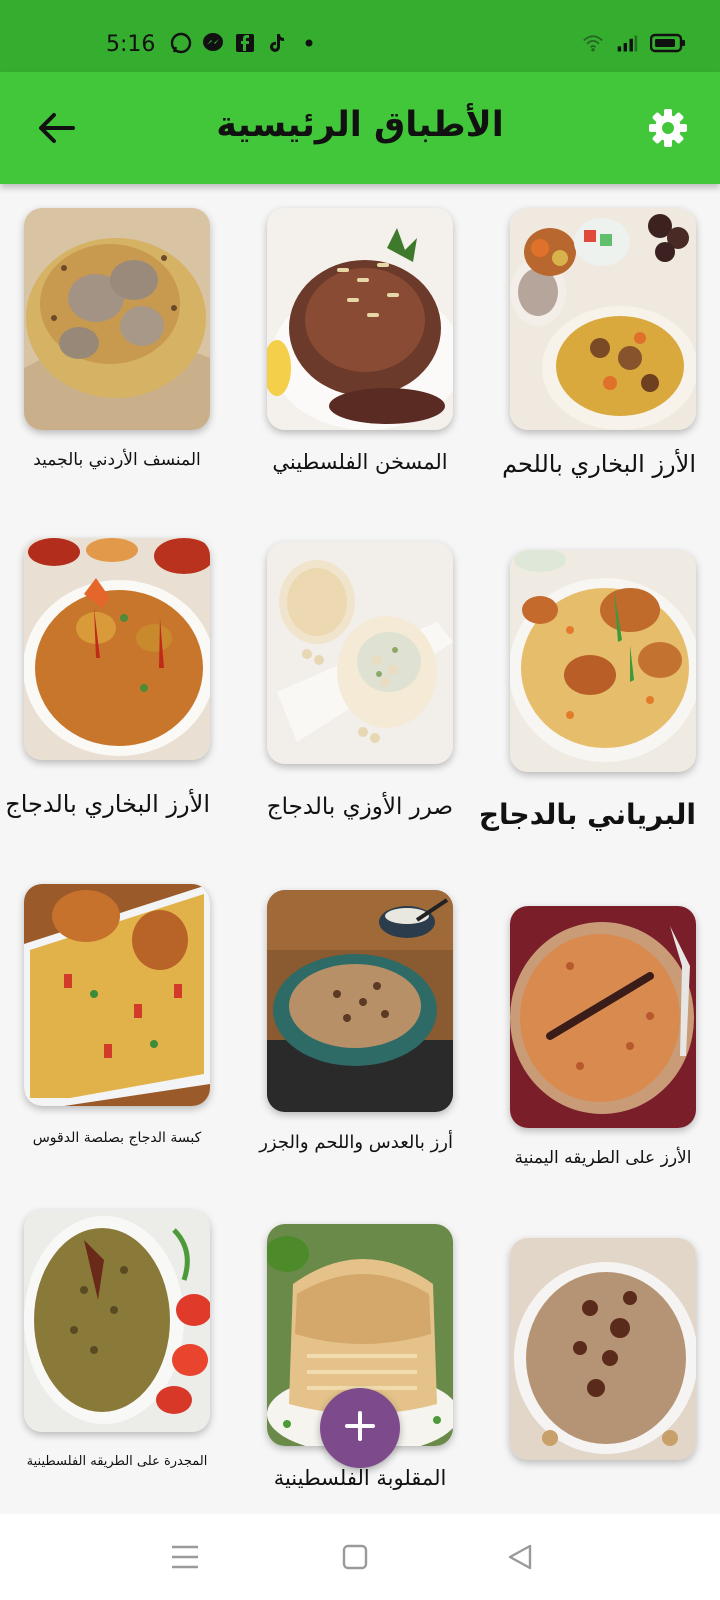 Image resolution: width=720 pixels, height=1600 pixels. I want to click on triangle-back-icon, so click(520, 1559).